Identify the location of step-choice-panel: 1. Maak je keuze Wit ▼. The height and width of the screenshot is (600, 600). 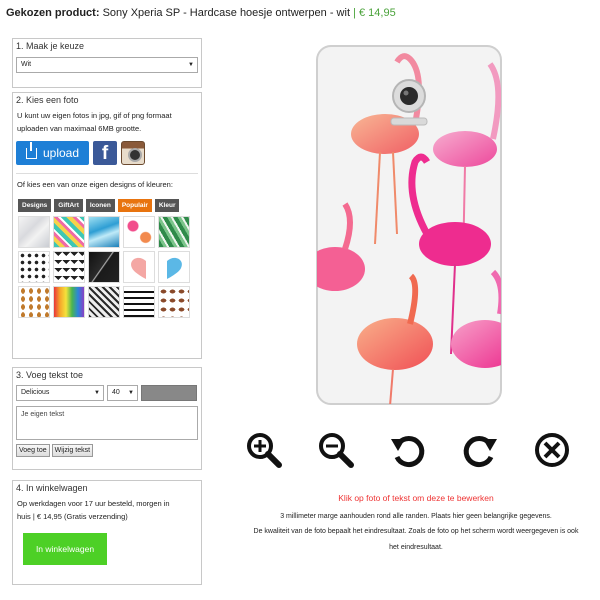
(107, 63).